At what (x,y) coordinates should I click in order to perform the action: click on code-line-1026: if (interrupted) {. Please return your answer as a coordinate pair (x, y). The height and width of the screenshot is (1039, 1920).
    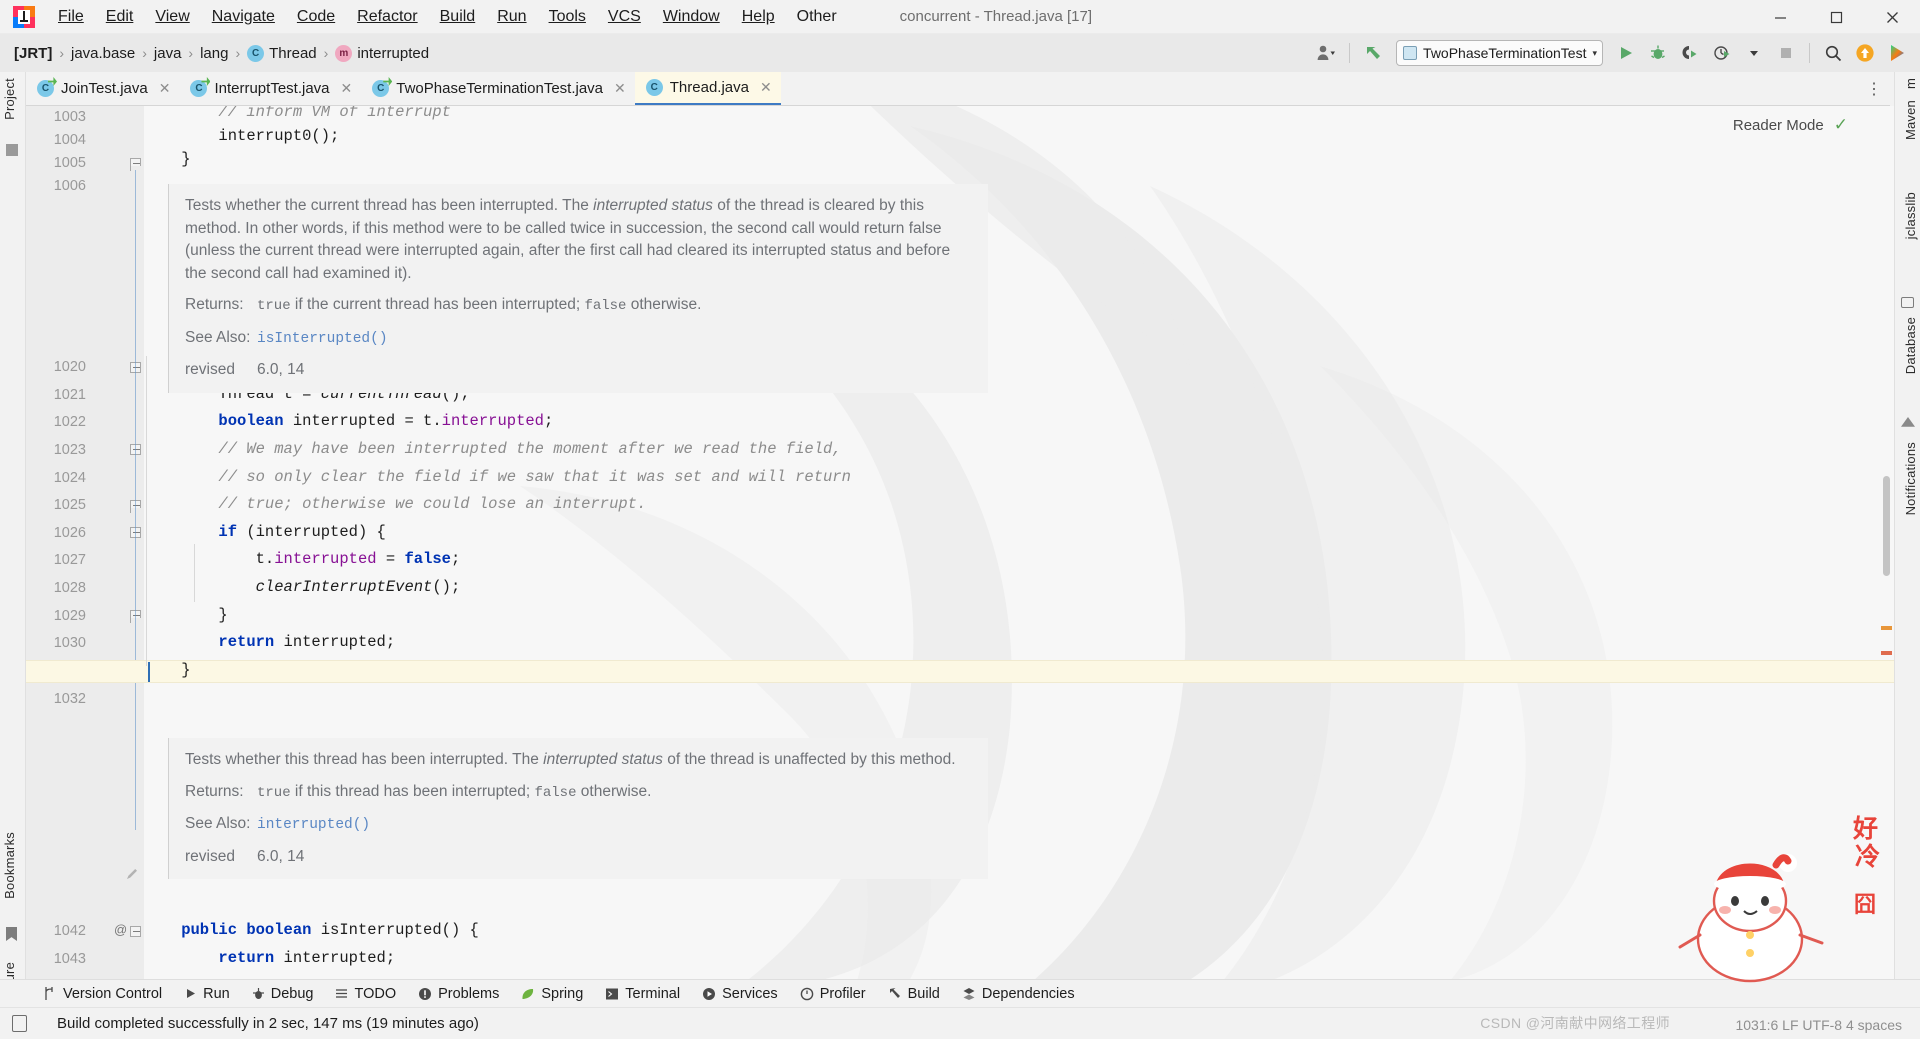
    Looking at the image, I should click on (265, 532).